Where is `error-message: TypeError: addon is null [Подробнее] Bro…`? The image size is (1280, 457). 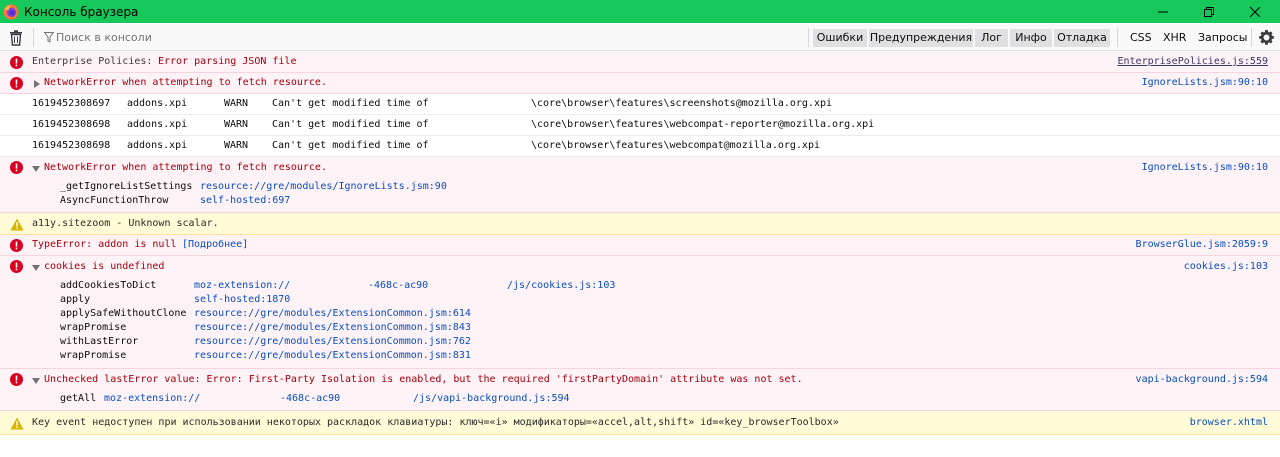 error-message: TypeError: addon is null [Подробнее] Bro… is located at coordinates (640, 245).